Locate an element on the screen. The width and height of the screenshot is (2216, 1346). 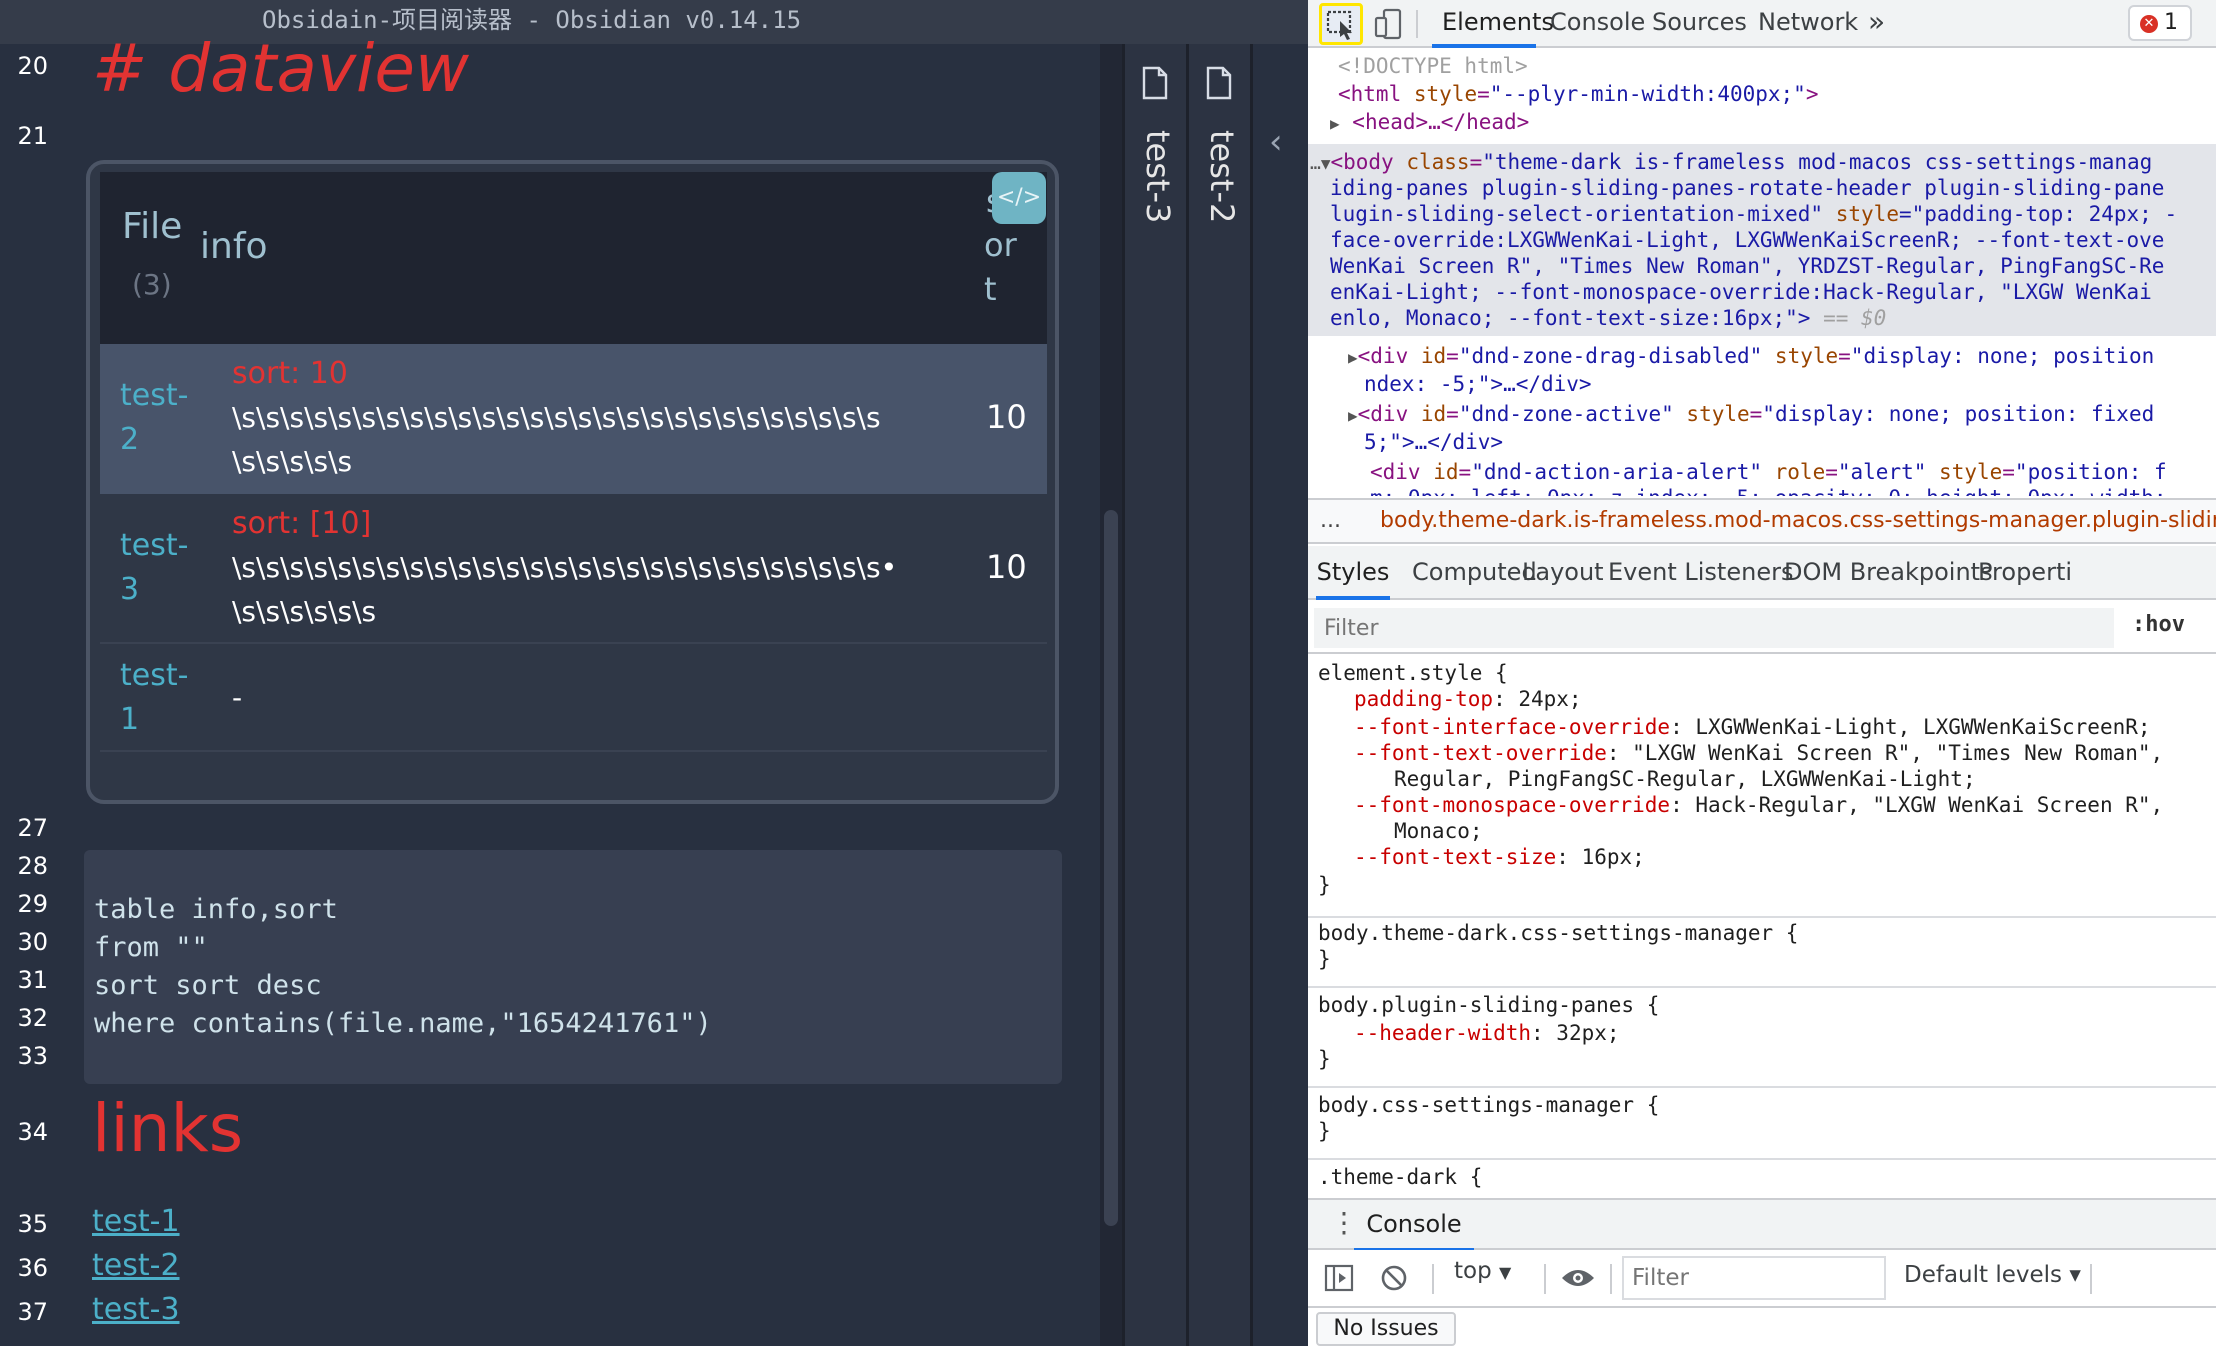
tab-sources: Sources is located at coordinates (1699, 24).